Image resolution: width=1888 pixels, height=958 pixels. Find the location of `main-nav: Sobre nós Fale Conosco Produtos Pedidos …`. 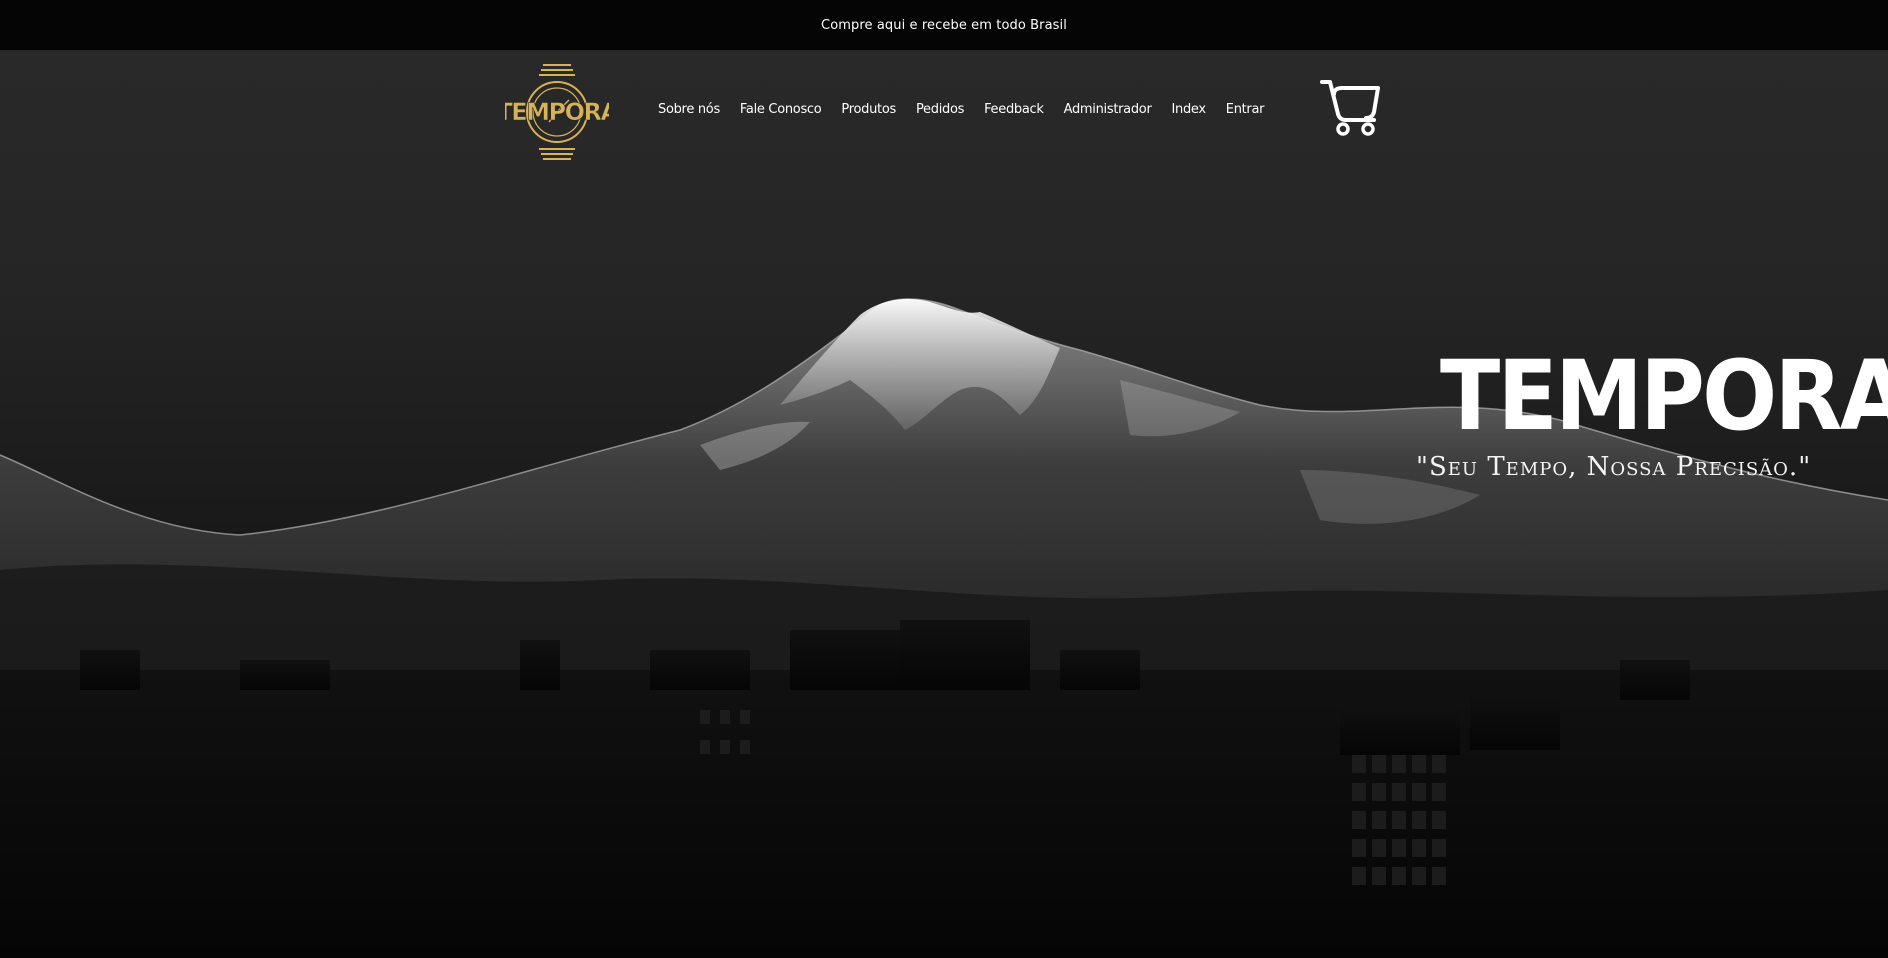

main-nav: Sobre nós Fale Conosco Produtos Pedidos … is located at coordinates (961, 109).